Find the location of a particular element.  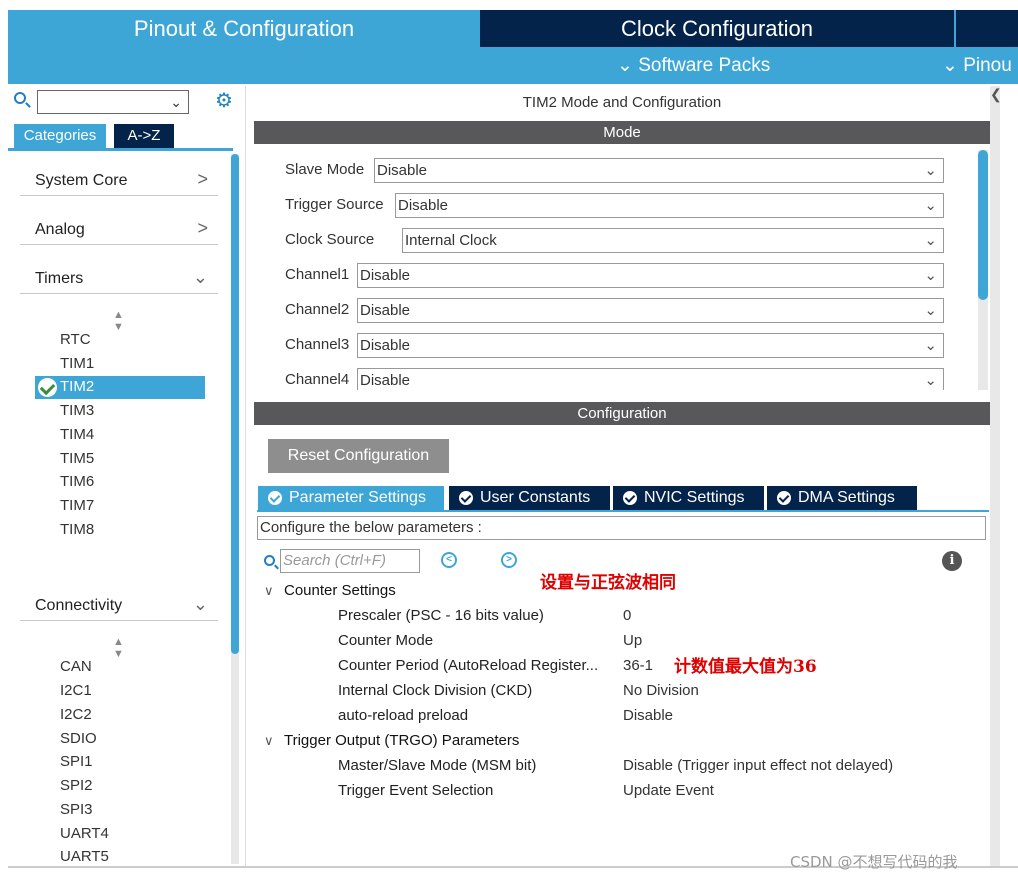

category-connectivity: Connectivity ⌄ is located at coordinates (119, 606).